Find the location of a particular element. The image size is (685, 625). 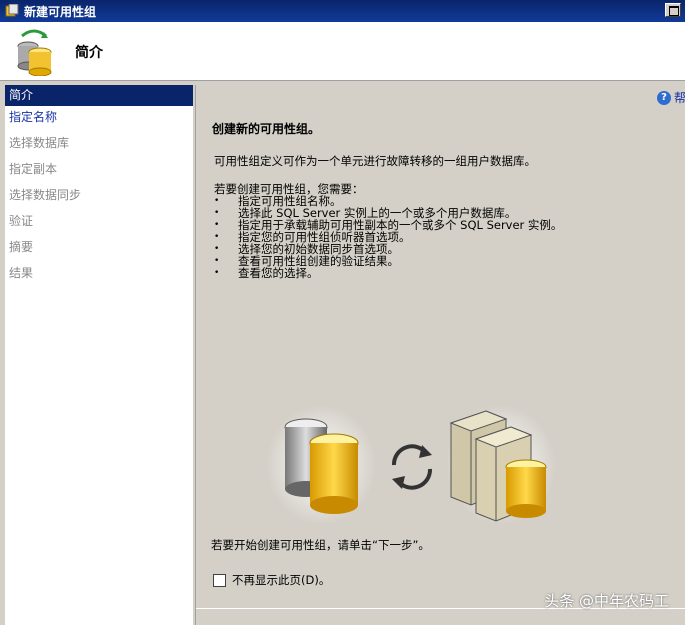

content-heading: 创建新的可用性组。 is located at coordinates (266, 129).